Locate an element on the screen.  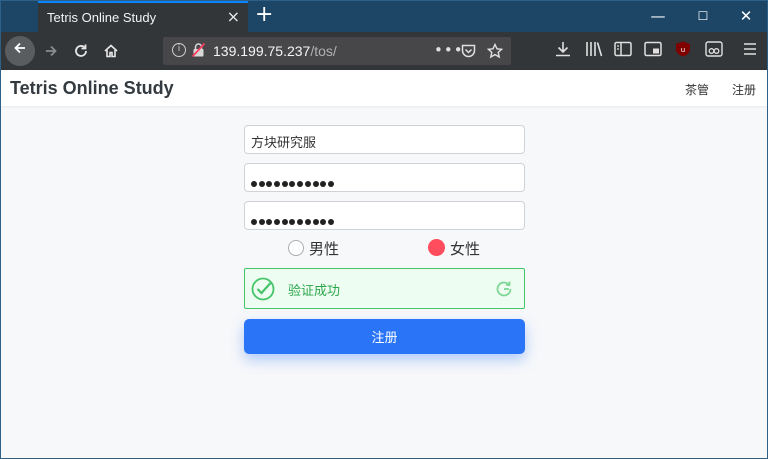
username-value: 方块研究服 is located at coordinates (284, 143).